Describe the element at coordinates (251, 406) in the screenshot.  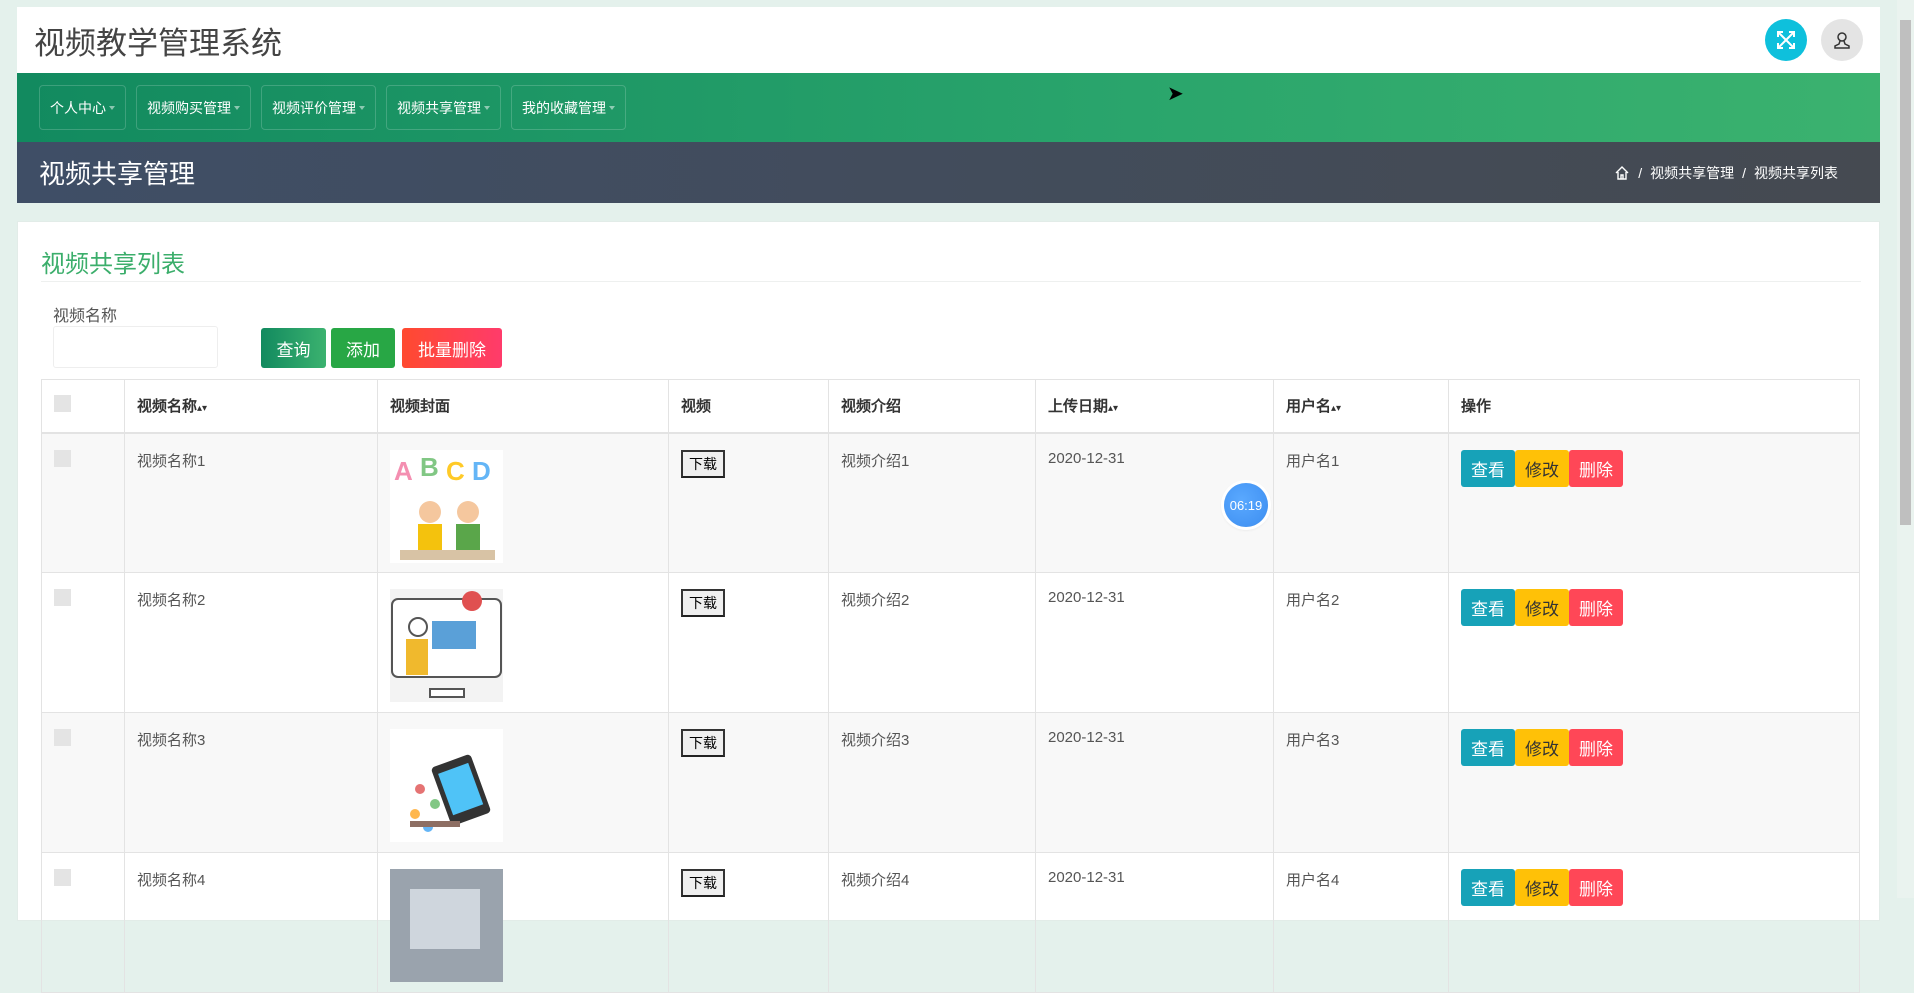
I see `header-video-name: 视频名称▴▾` at that location.